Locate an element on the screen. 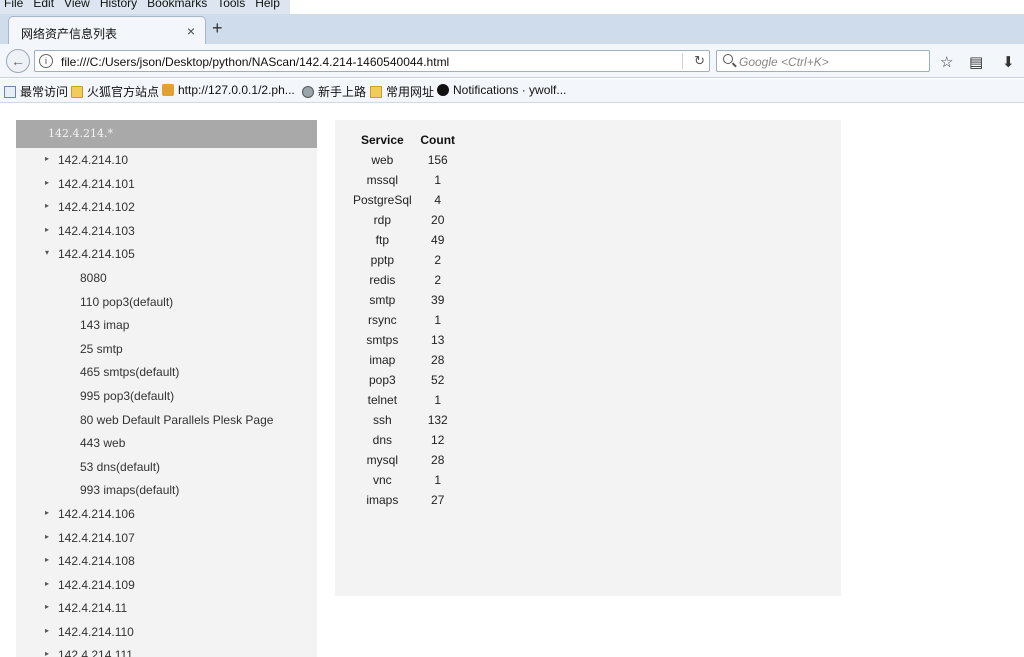 Image resolution: width=1024 pixels, height=657 pixels. tree-host-item: ▸ 142.4.214.106 is located at coordinates (166, 514).